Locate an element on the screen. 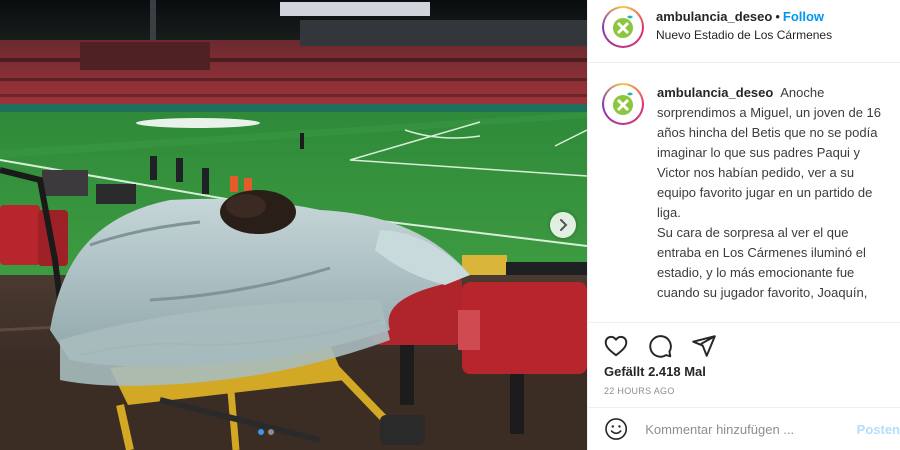 The image size is (900, 450). add-comment-bar: Posten is located at coordinates (744, 428).